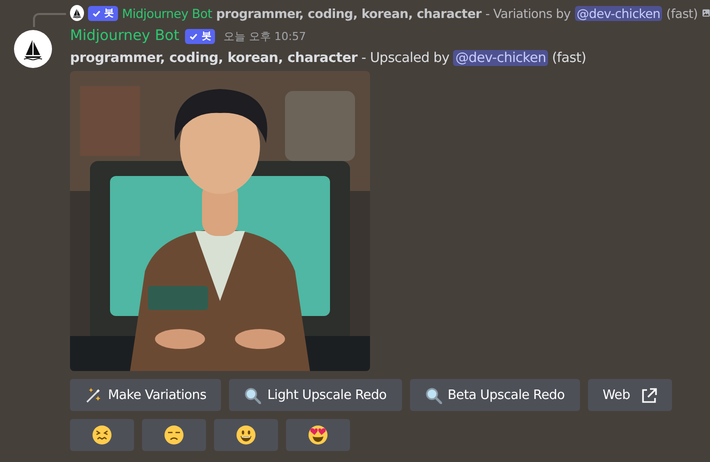  I want to click on action-button: Web, so click(630, 395).